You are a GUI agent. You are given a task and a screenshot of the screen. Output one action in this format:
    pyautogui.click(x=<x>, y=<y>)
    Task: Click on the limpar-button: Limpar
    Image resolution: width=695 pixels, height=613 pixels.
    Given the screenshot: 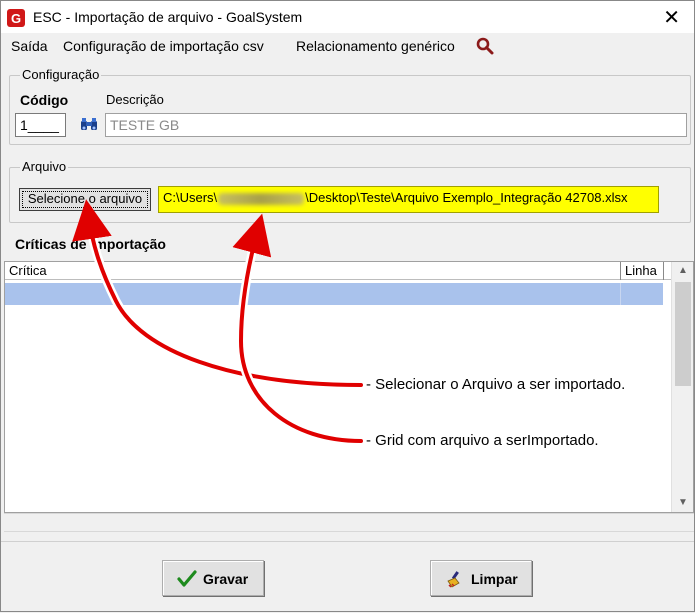 What is the action you would take?
    pyautogui.click(x=481, y=578)
    